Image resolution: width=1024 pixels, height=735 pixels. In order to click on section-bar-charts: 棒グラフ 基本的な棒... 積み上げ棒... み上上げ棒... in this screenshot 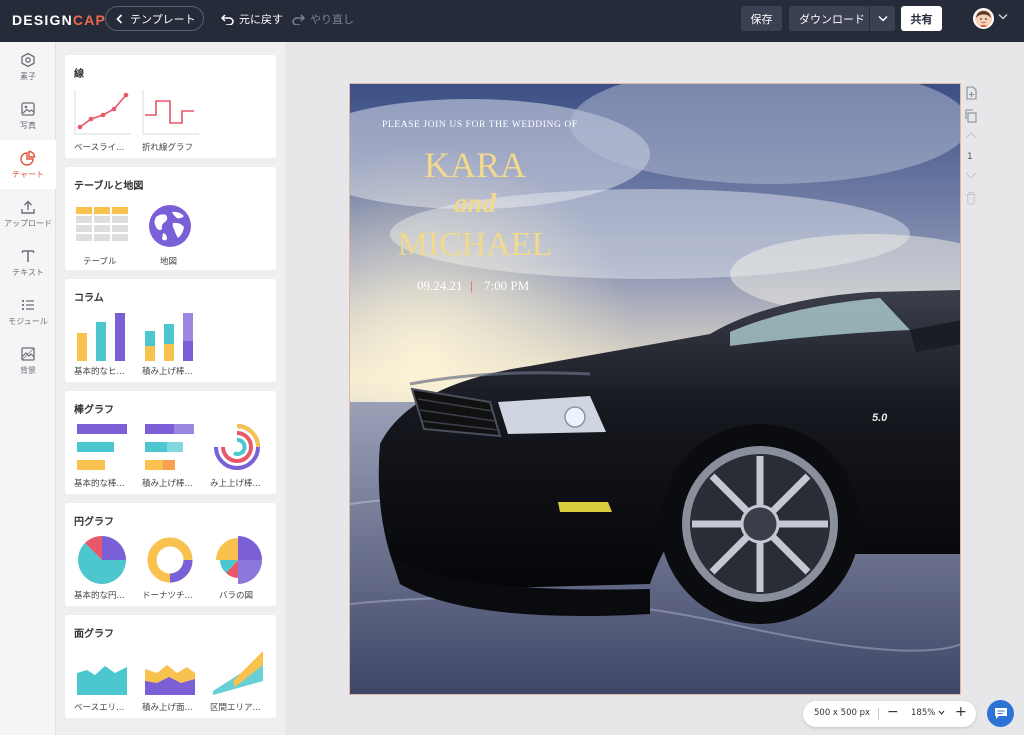, I will do `click(170, 442)`.